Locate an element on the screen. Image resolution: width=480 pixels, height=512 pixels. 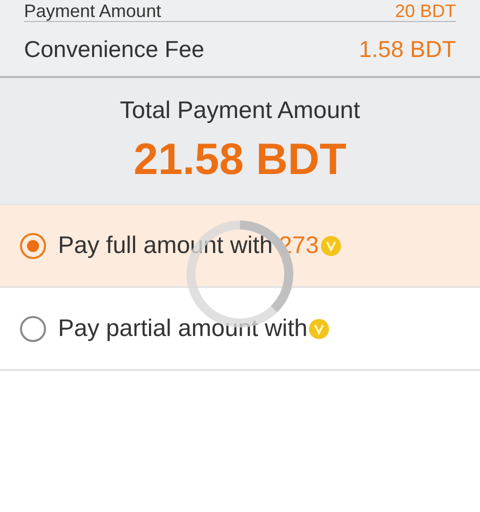
option-label: Pay full amount with is located at coordinates (165, 246).